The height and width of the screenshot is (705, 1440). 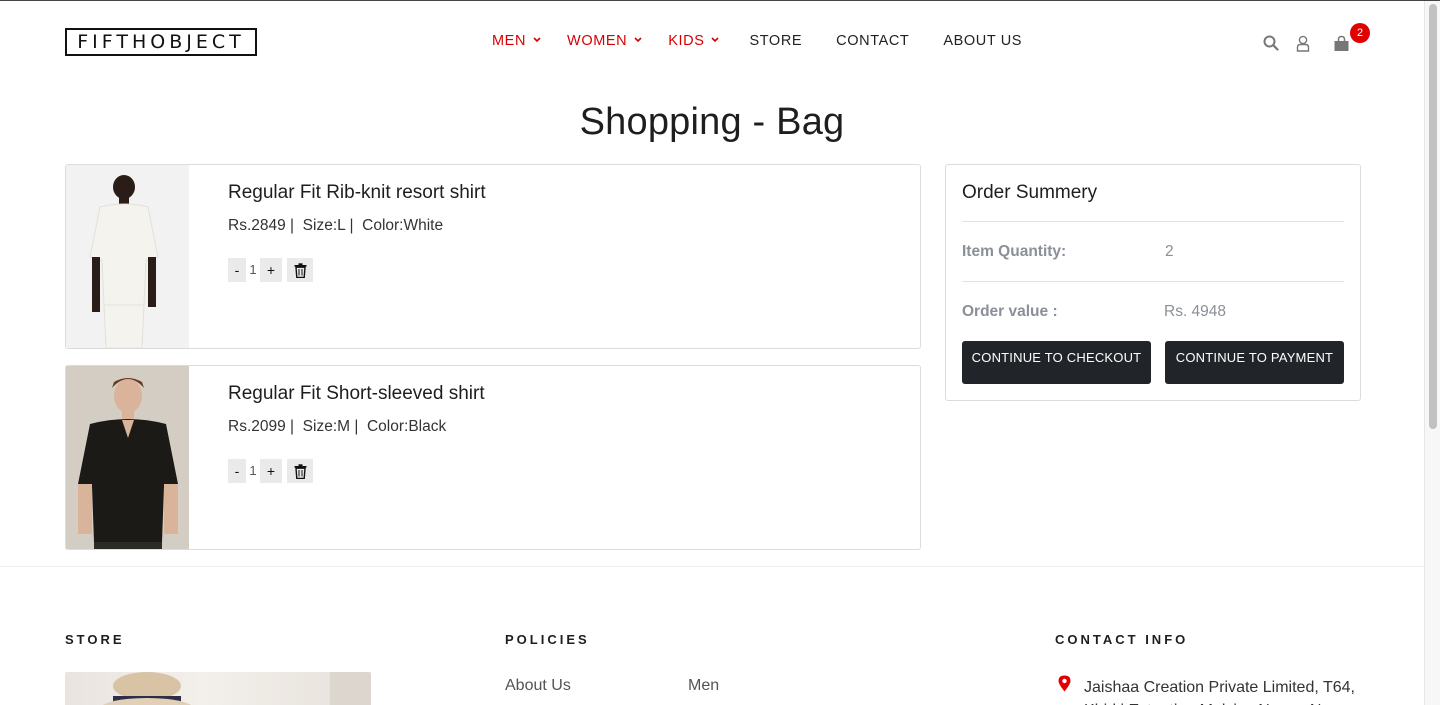 I want to click on nav-label: CONTACT, so click(x=873, y=41).